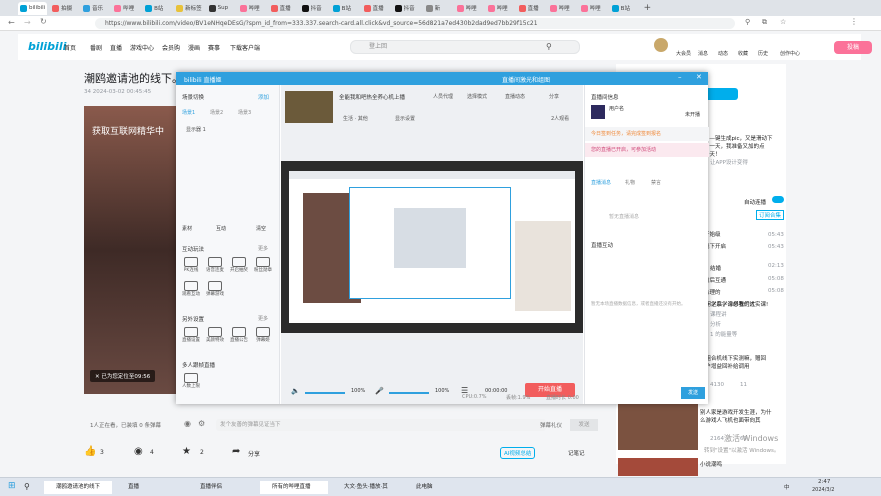  What do you see at coordinates (215, 289) in the screenshot?
I see `danmu-game-item: 弹幕游戏` at bounding box center [215, 289].